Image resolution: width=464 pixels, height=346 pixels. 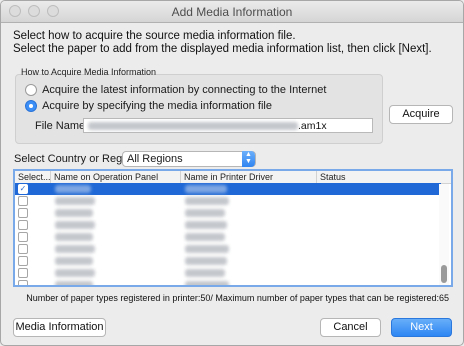 I want to click on radio-file, so click(x=31, y=106).